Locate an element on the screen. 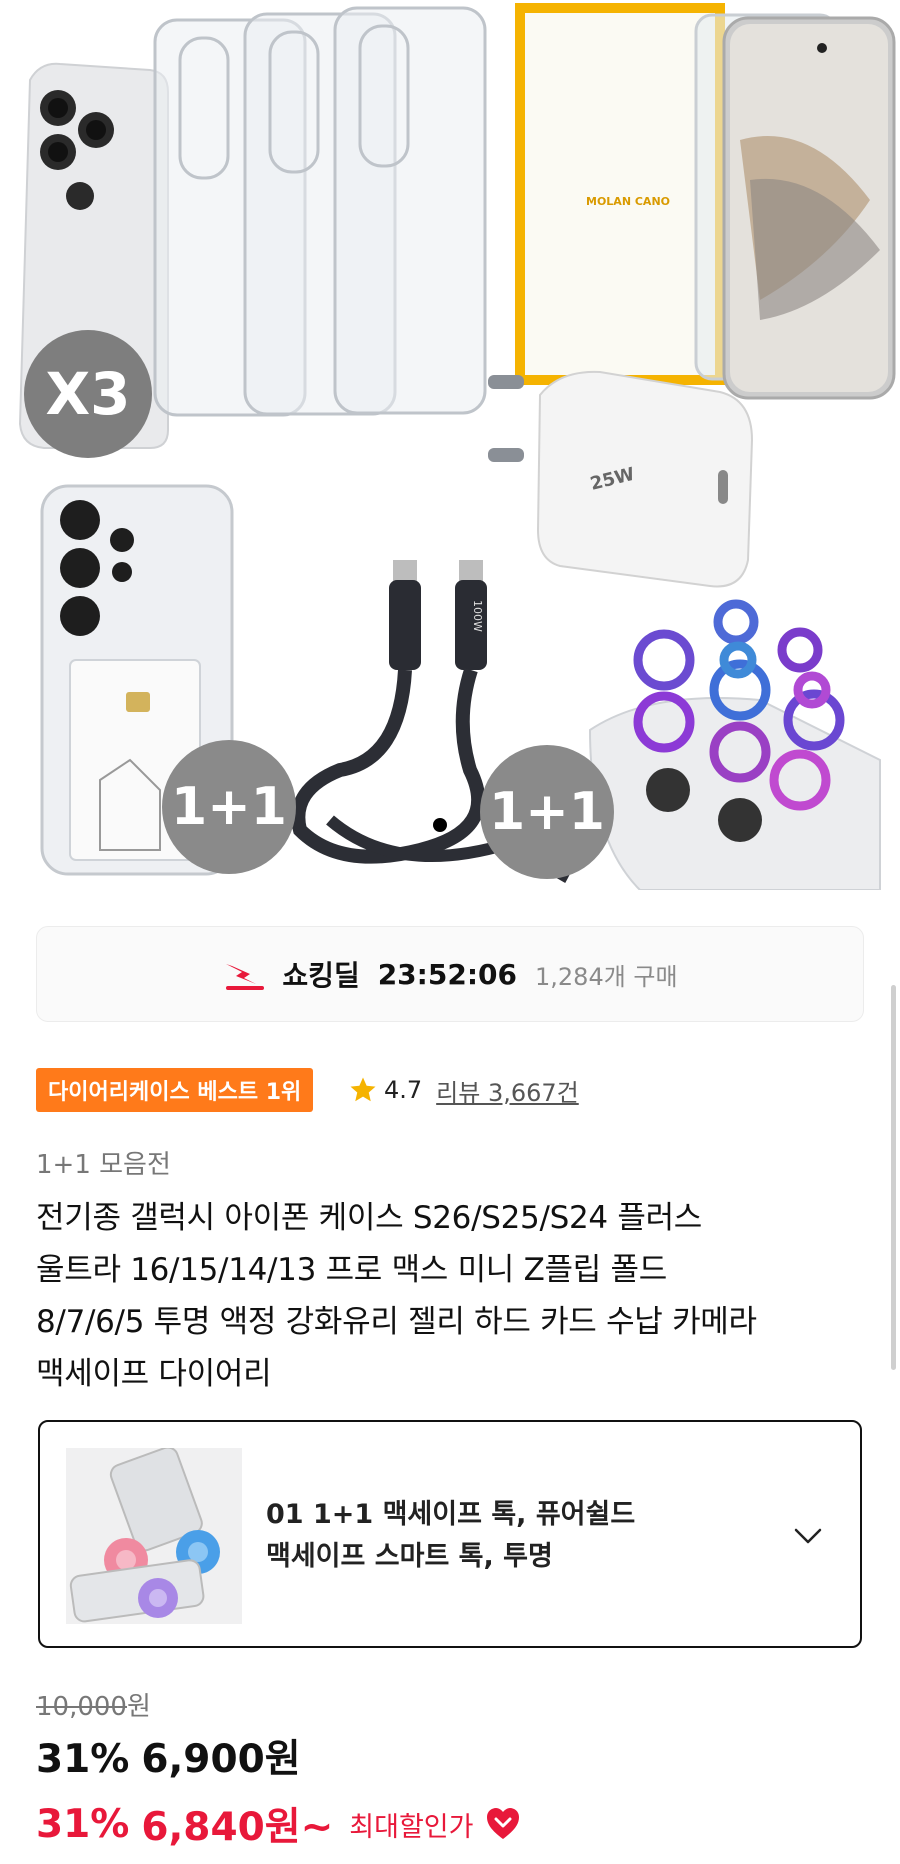 The image size is (900, 1864). clear-case-set is located at coordinates (320, 211).